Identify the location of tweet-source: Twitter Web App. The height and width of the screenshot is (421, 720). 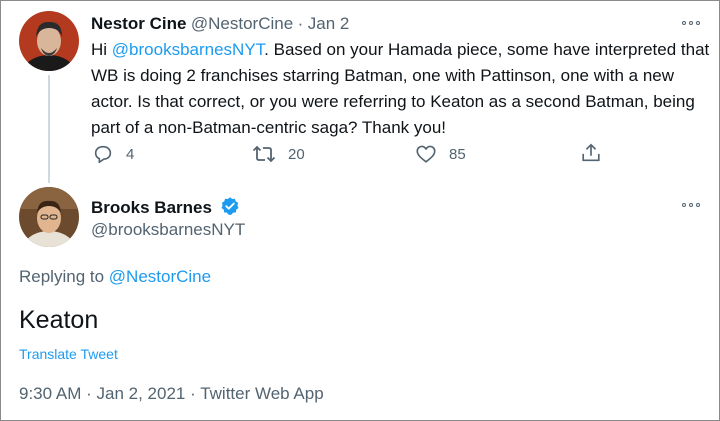
(261, 393).